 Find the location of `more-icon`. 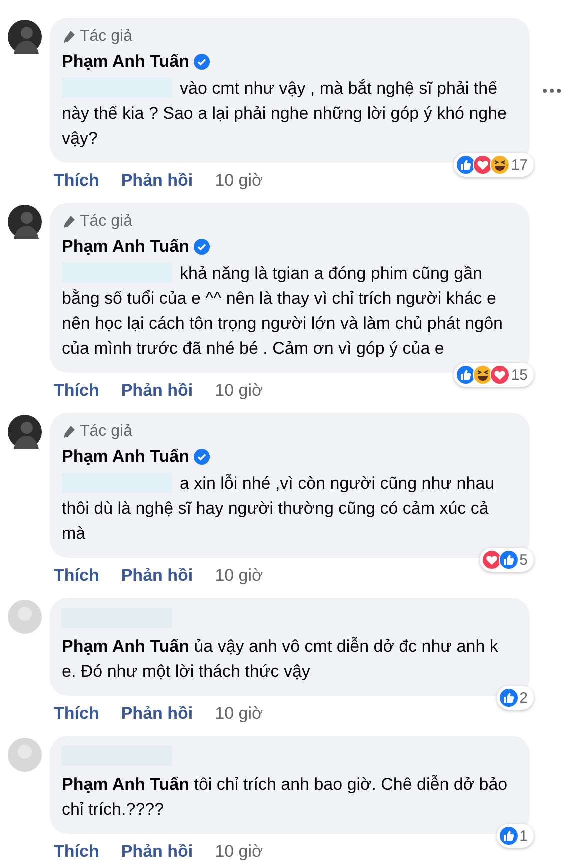

more-icon is located at coordinates (552, 91).